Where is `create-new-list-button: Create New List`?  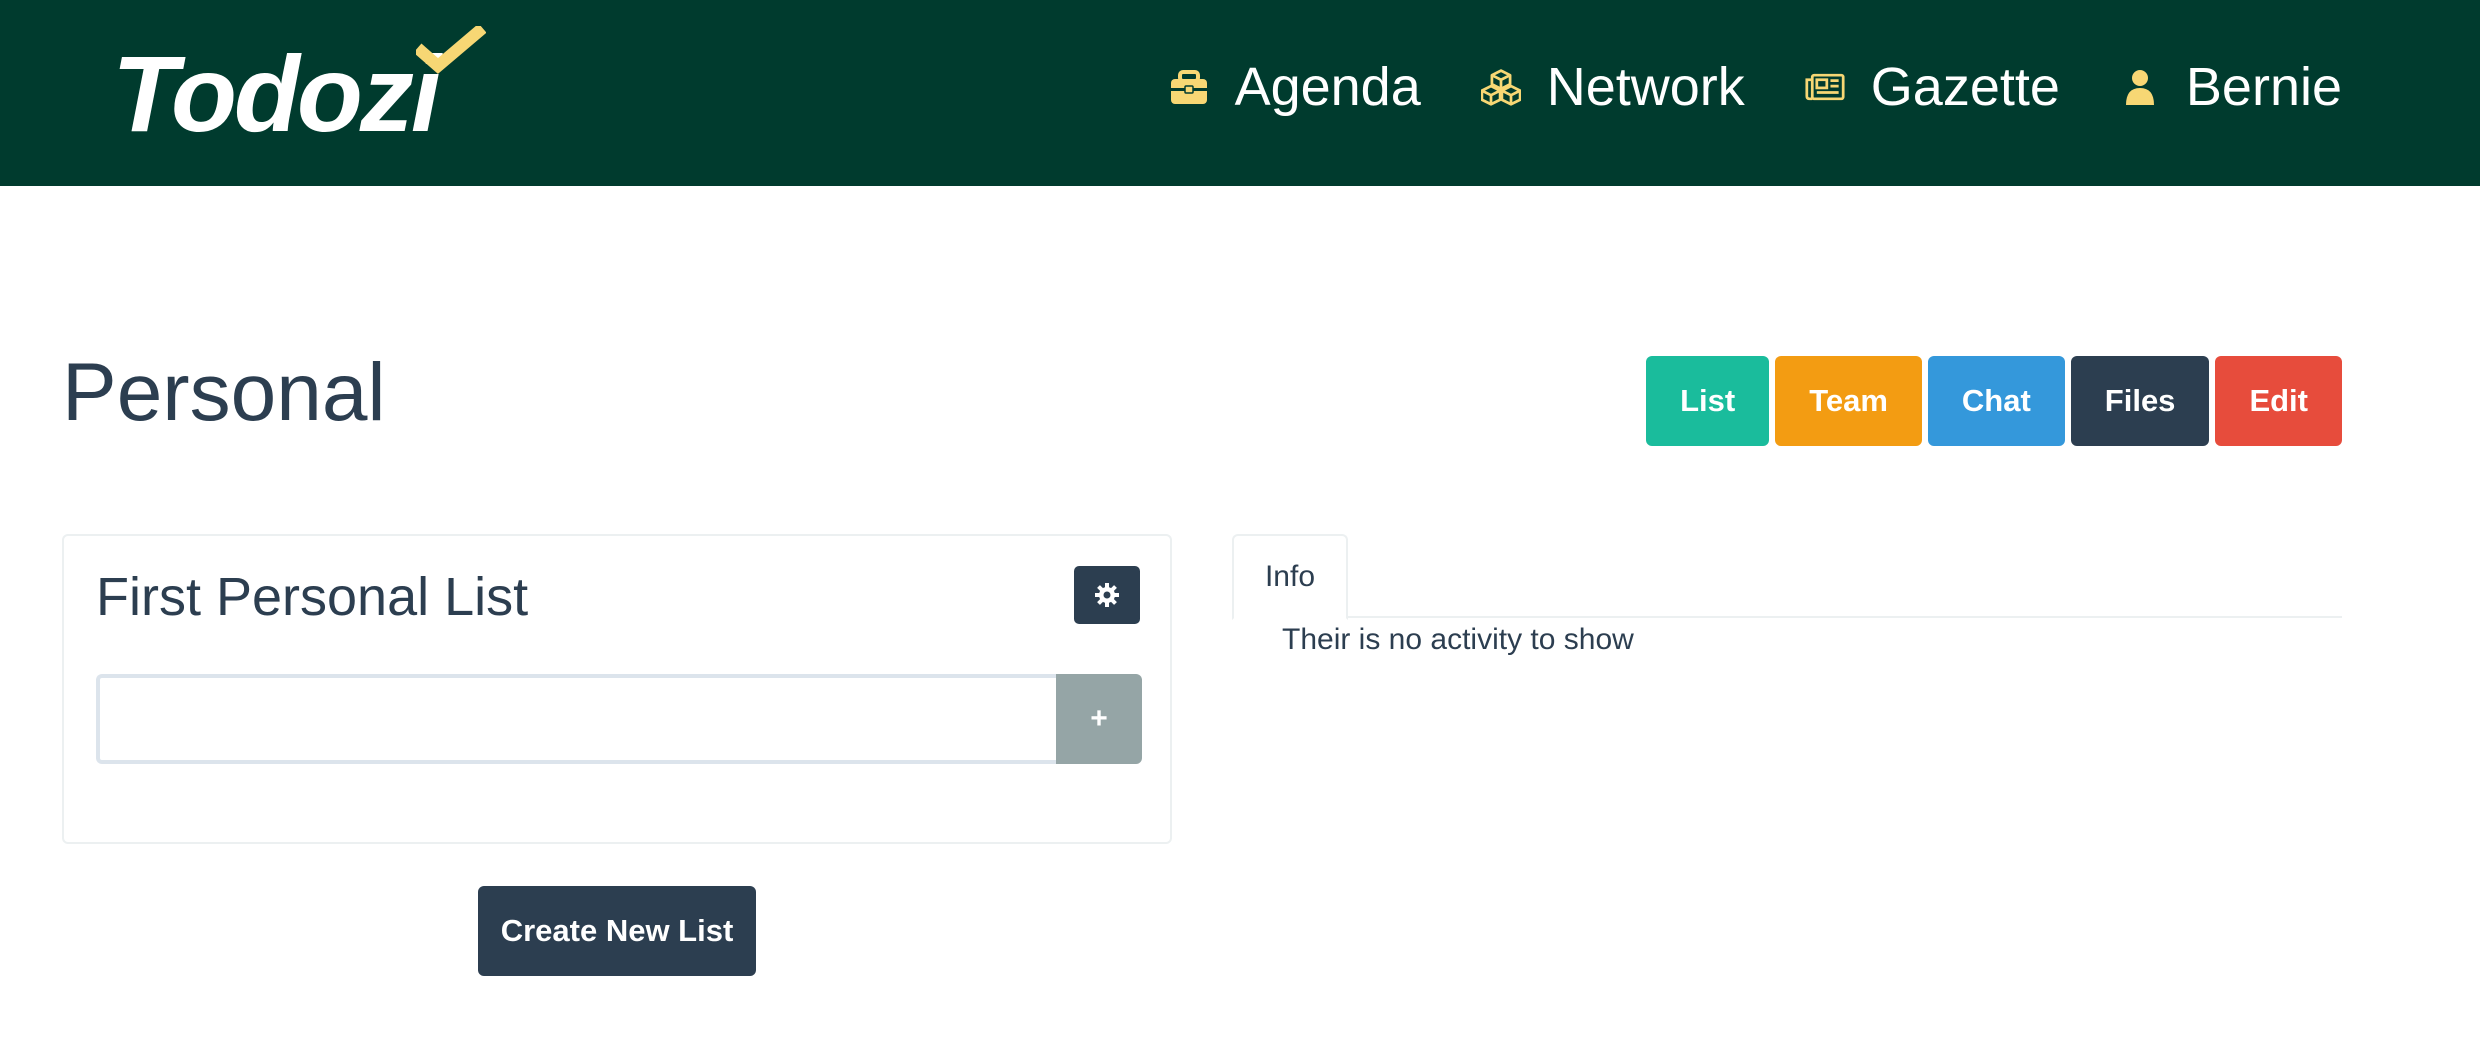
create-new-list-button: Create New List is located at coordinates (617, 931).